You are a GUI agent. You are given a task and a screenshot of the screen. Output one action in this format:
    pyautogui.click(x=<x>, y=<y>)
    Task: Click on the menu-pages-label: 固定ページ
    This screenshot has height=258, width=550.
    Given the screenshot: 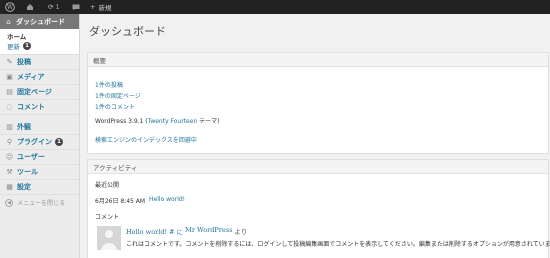 What is the action you would take?
    pyautogui.click(x=34, y=92)
    